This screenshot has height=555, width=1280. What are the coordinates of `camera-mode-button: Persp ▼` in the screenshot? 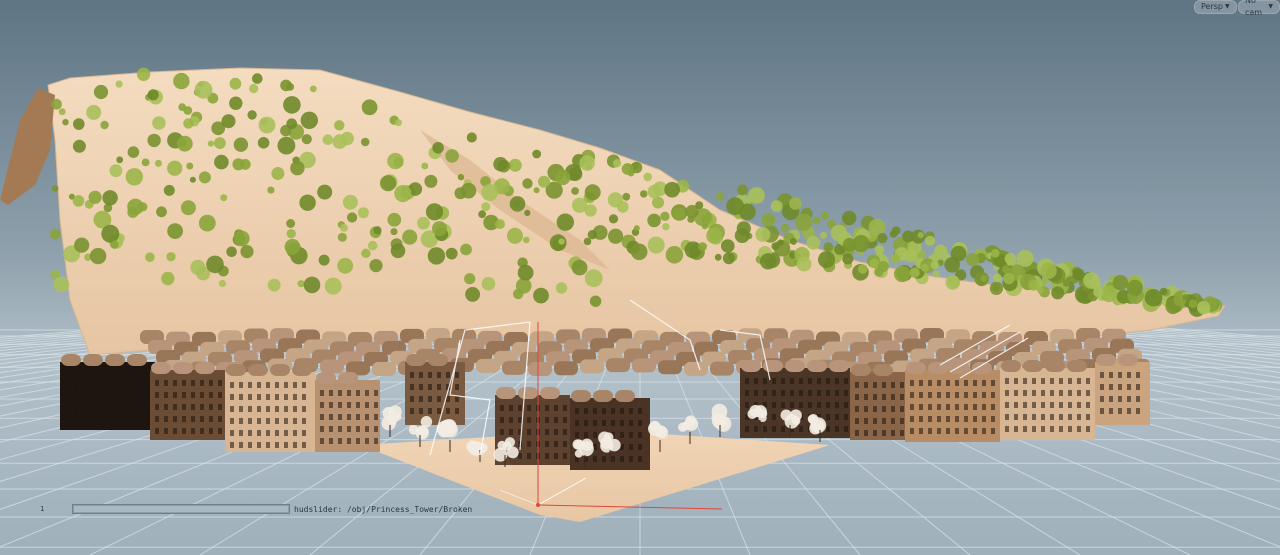 It's located at (1215, 7).